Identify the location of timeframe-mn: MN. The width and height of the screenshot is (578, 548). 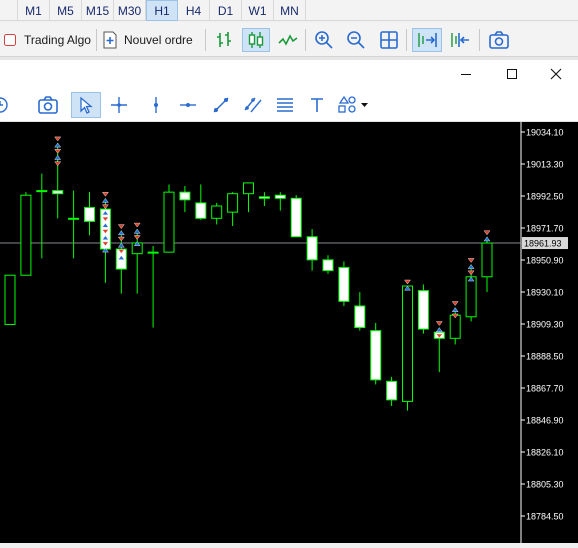
(290, 10).